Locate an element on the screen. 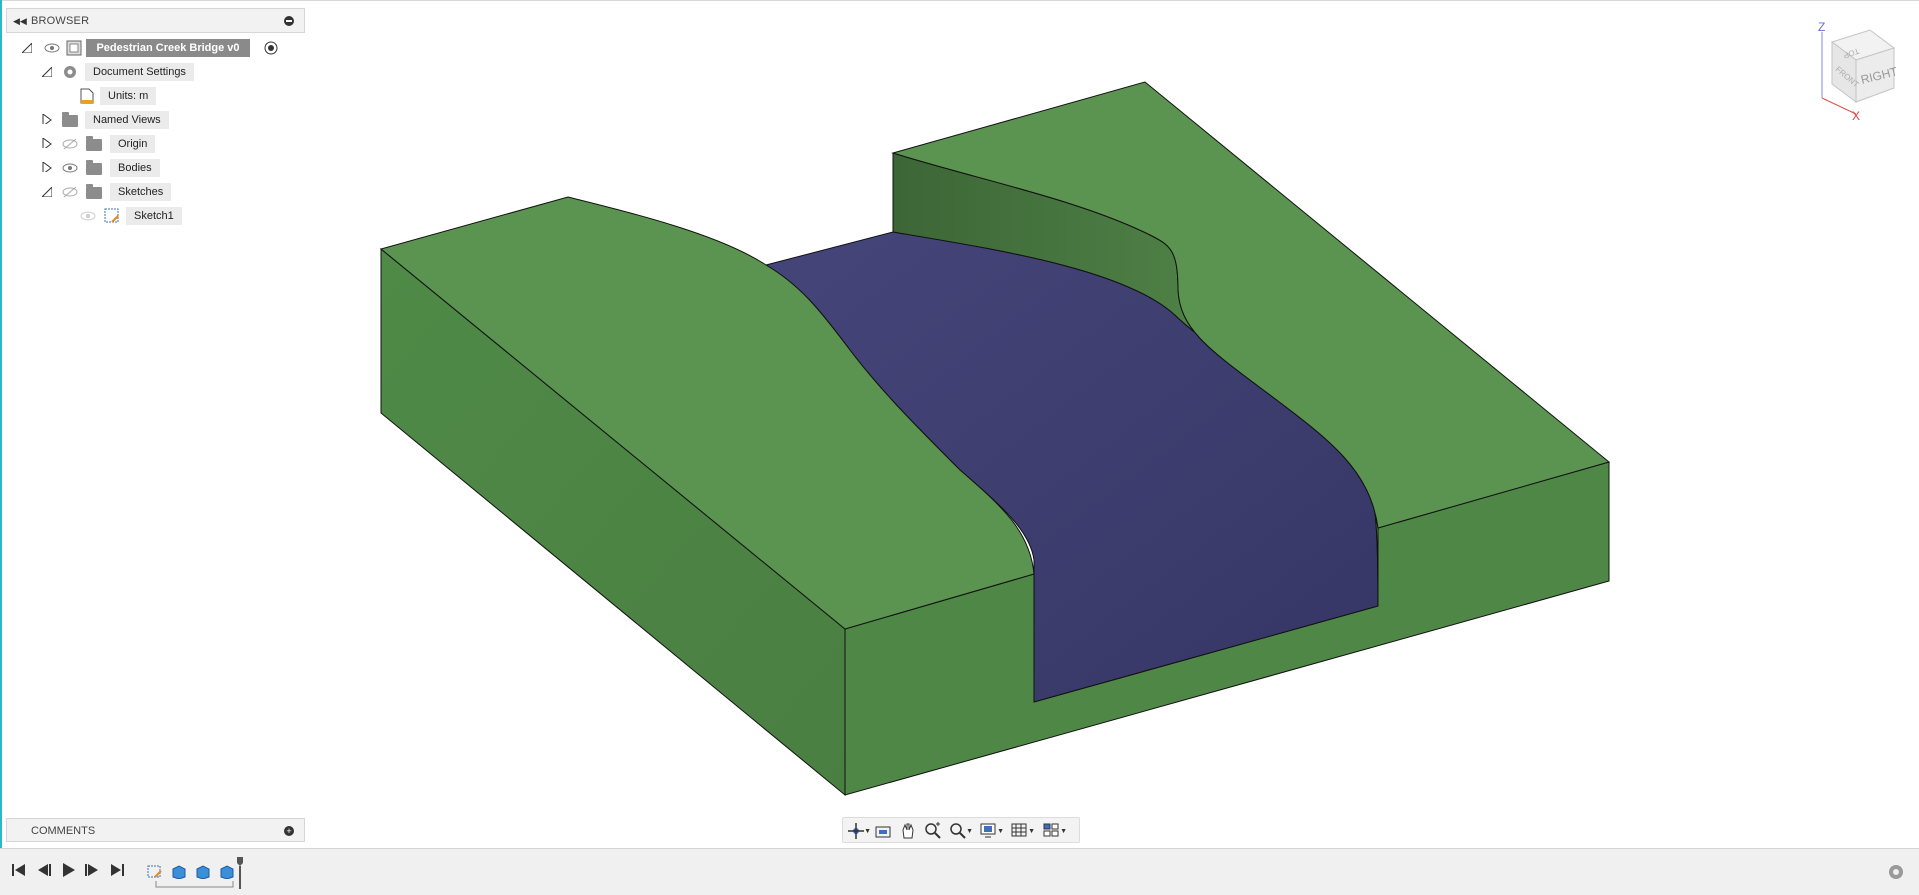 The width and height of the screenshot is (1919, 895). browser-item-label: Sketch1 is located at coordinates (154, 216).